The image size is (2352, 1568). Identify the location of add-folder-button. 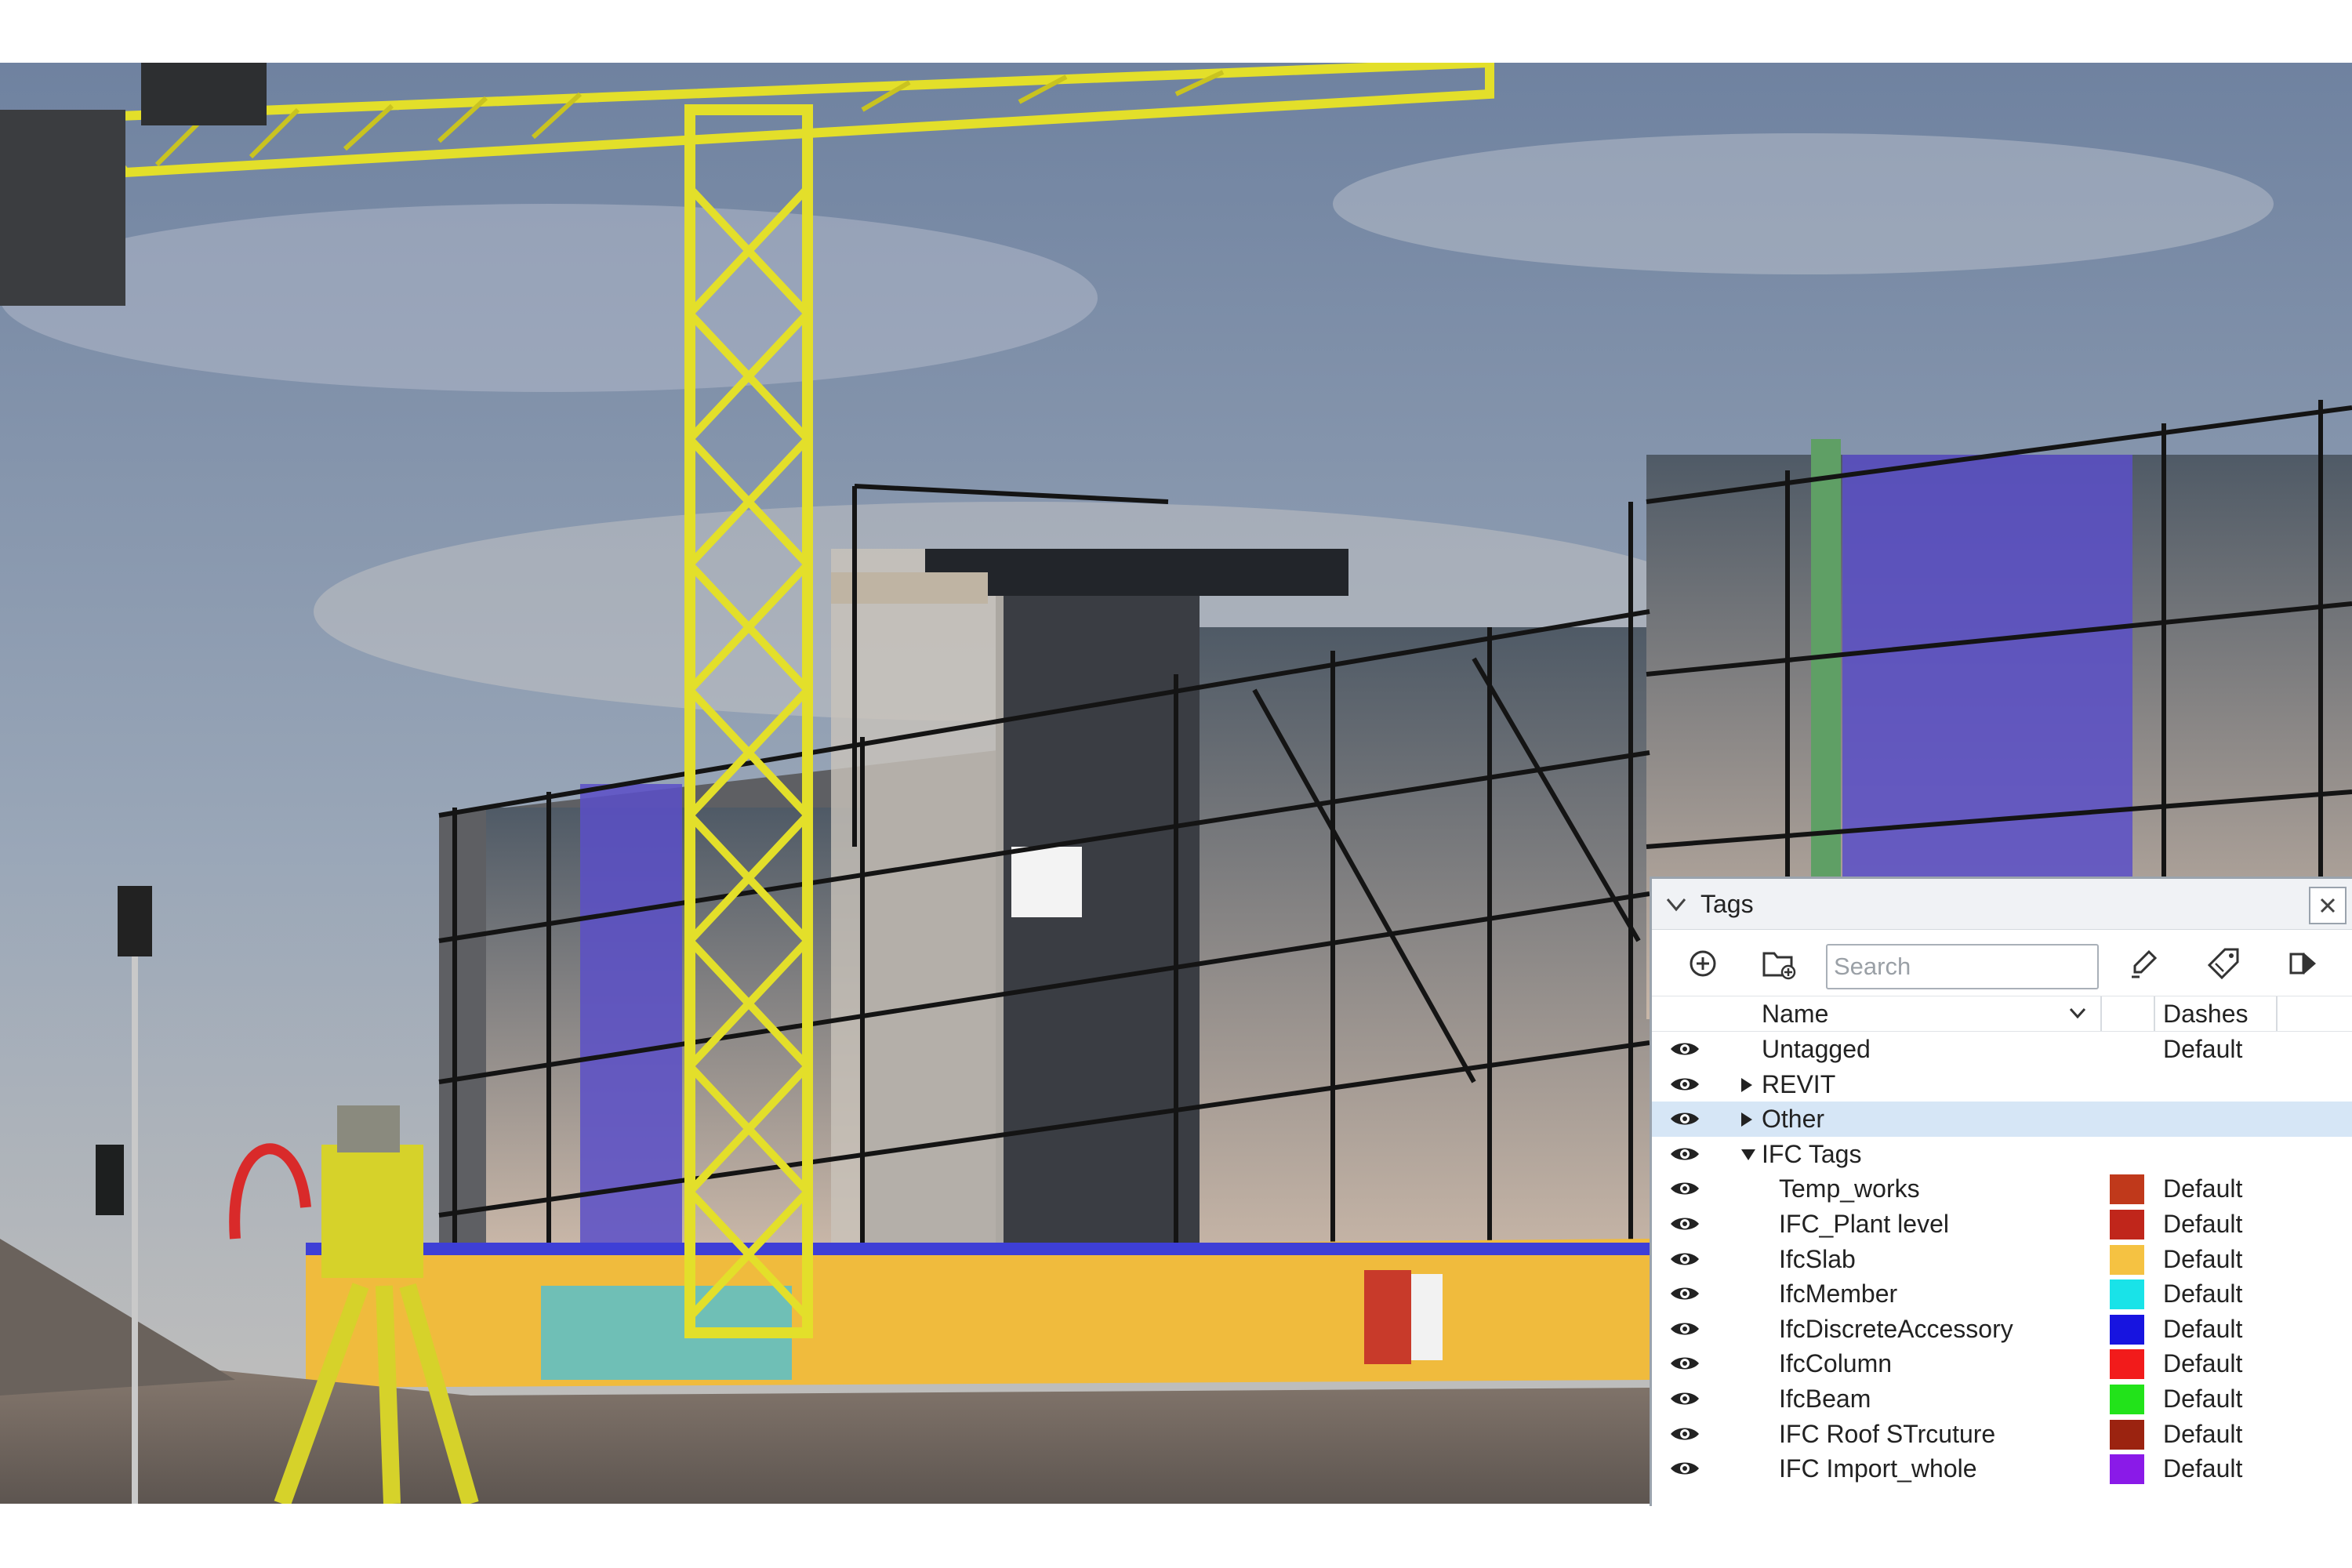
(1780, 964).